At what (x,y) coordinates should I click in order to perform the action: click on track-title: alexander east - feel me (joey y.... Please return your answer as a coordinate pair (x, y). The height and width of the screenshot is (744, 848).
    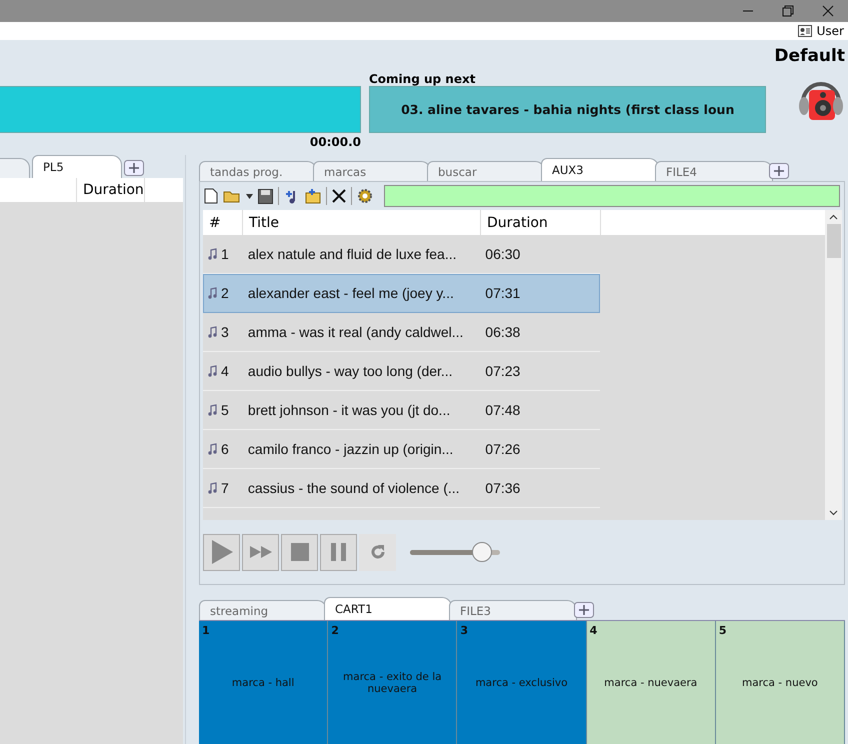
    Looking at the image, I should click on (350, 293).